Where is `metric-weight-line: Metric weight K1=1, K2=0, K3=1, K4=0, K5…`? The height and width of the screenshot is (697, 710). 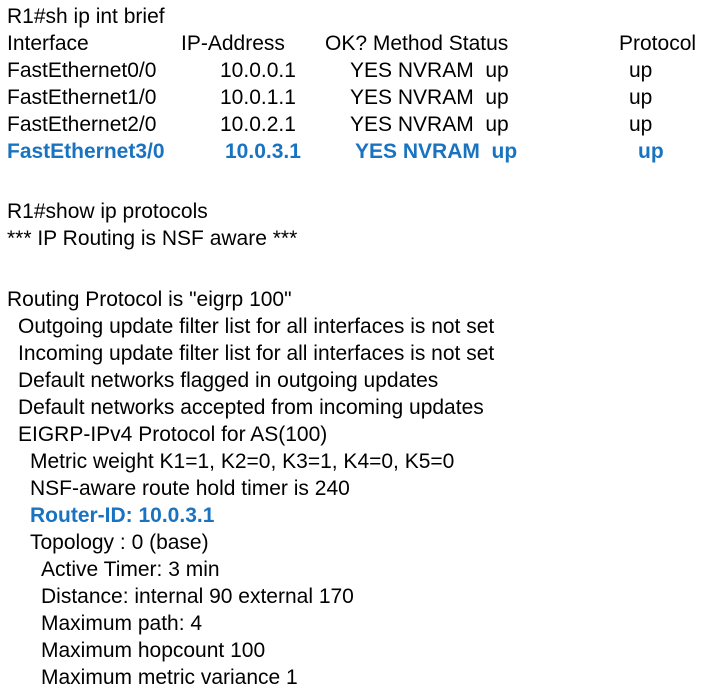
metric-weight-line: Metric weight K1=1, K2=0, K3=1, K4=0, K5… is located at coordinates (242, 461).